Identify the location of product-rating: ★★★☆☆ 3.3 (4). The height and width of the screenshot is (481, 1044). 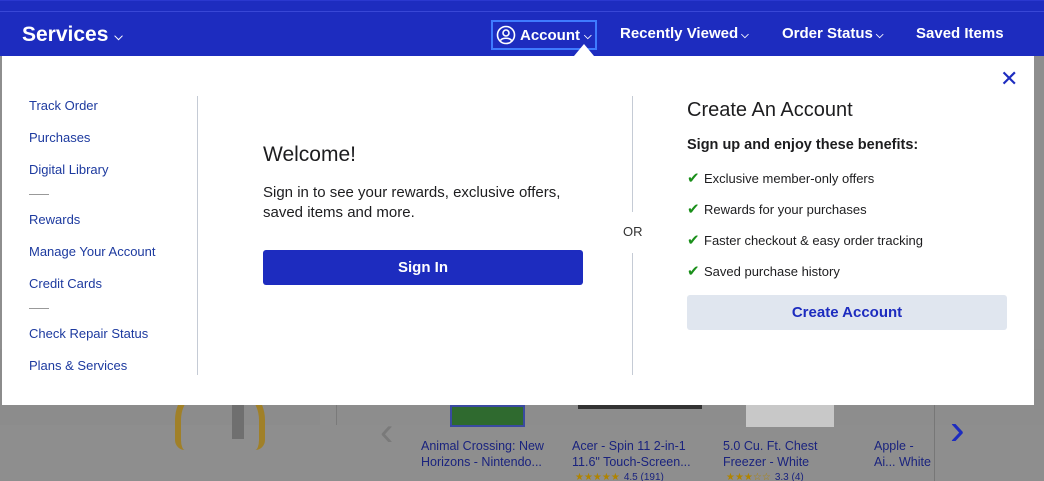
(765, 476).